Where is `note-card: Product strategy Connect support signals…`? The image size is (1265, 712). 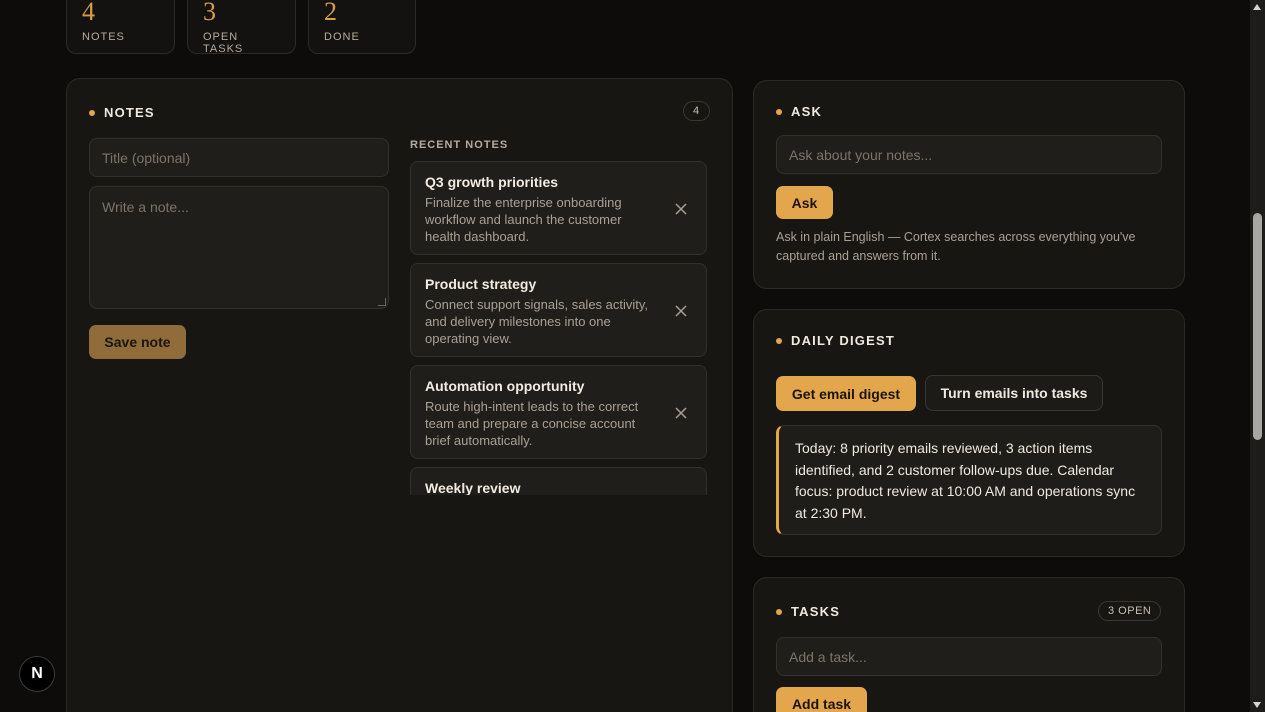
note-card: Product strategy Connect support signals… is located at coordinates (558, 310).